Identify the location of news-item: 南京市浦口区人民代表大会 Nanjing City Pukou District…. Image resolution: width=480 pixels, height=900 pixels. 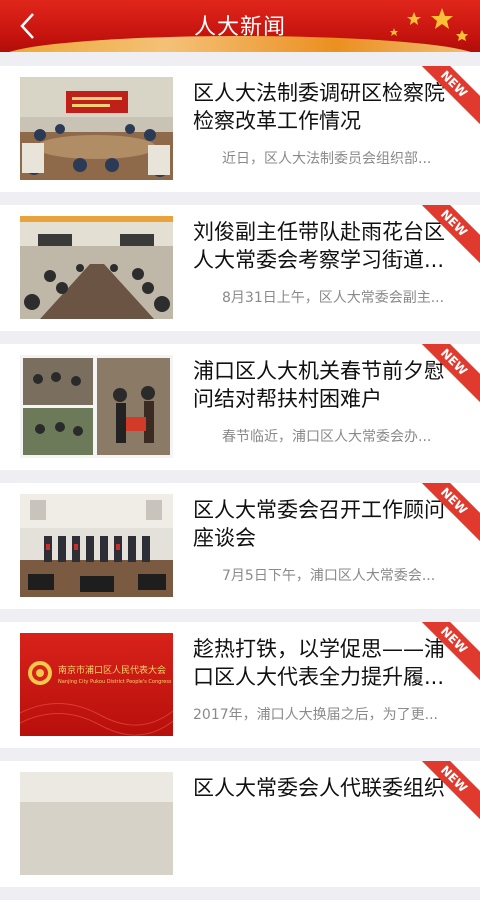
(240, 685).